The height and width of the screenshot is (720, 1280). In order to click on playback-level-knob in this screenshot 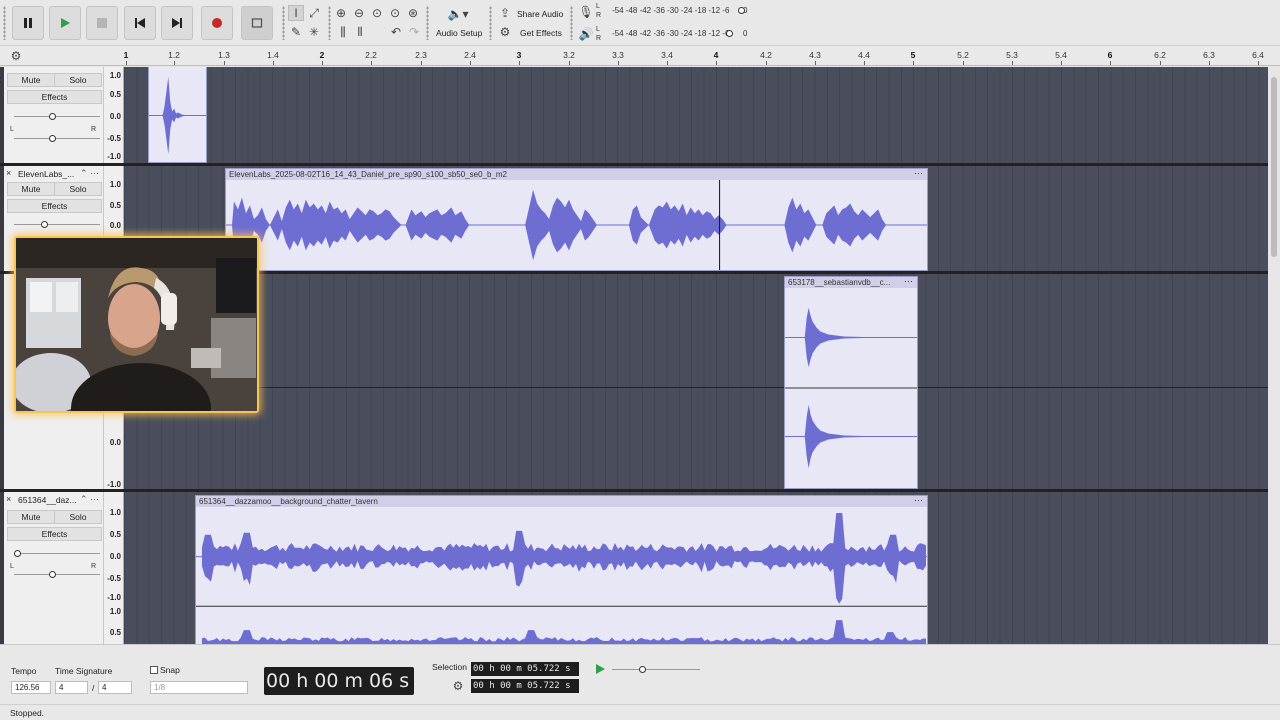, I will do `click(729, 33)`.